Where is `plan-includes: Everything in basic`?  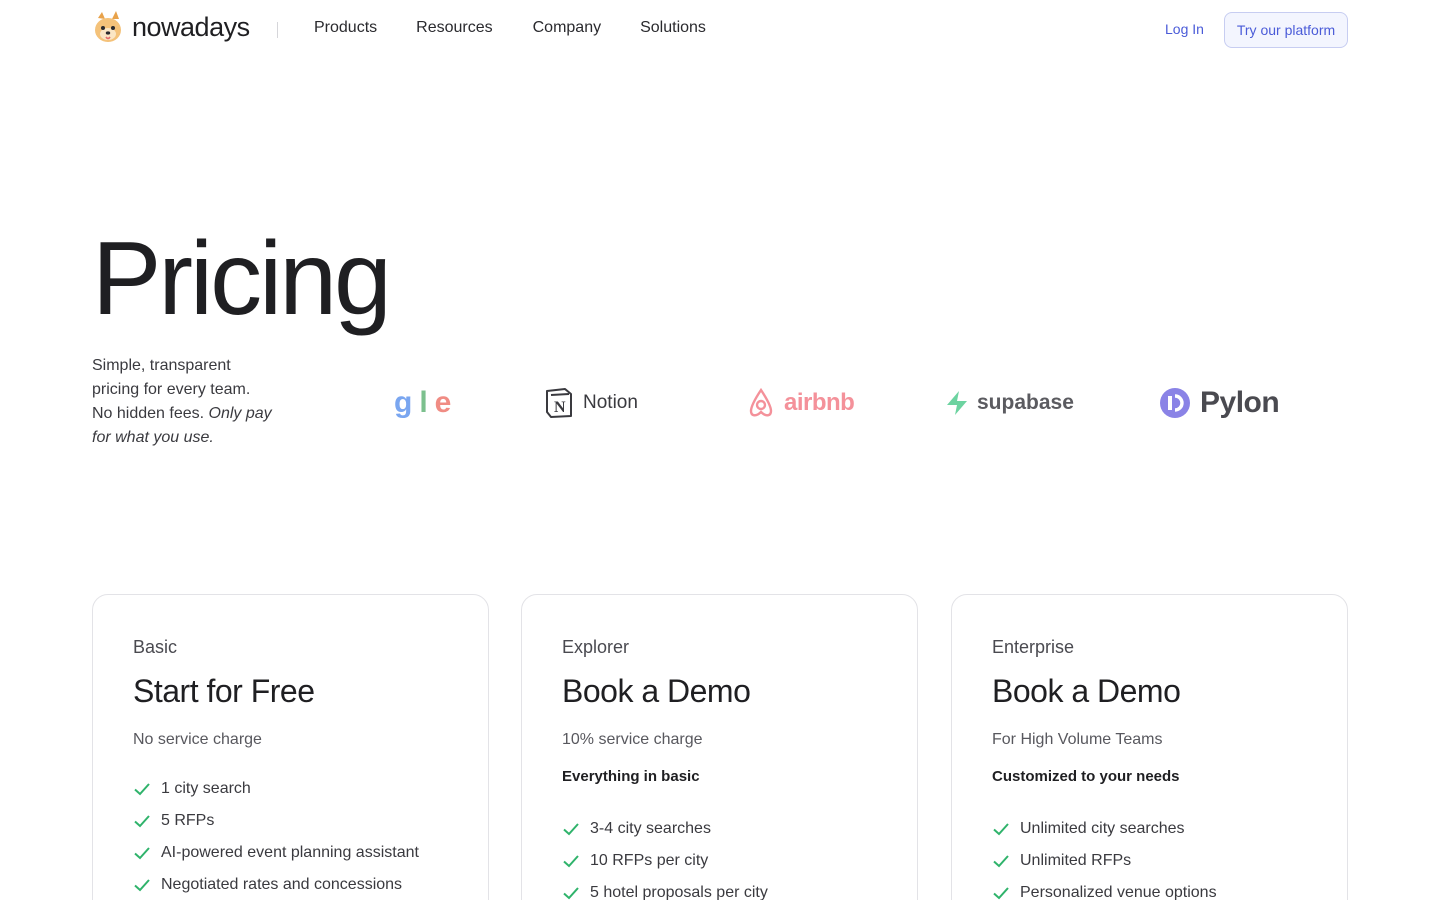
plan-includes: Everything in basic is located at coordinates (631, 776).